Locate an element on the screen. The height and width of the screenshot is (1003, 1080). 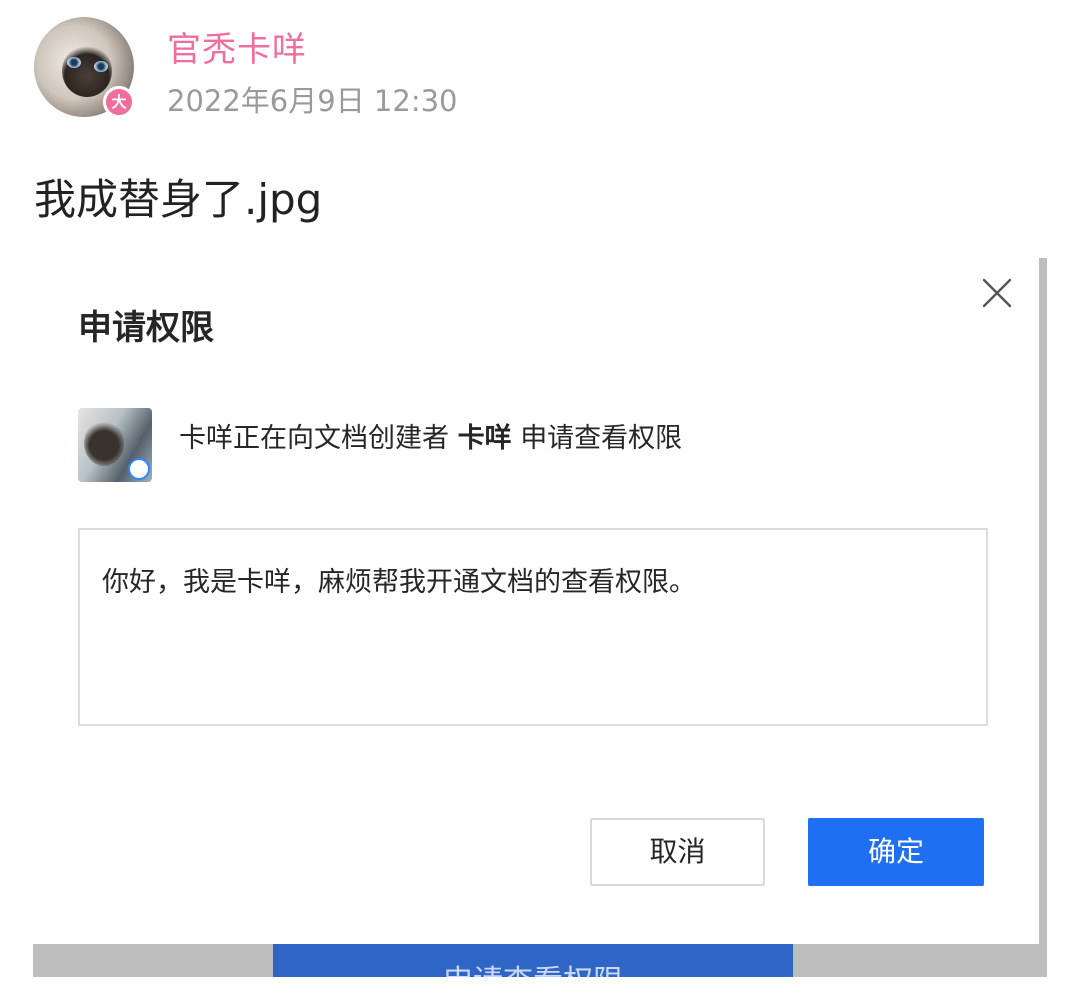
dialog-title: 申请权限 is located at coordinates (146, 328).